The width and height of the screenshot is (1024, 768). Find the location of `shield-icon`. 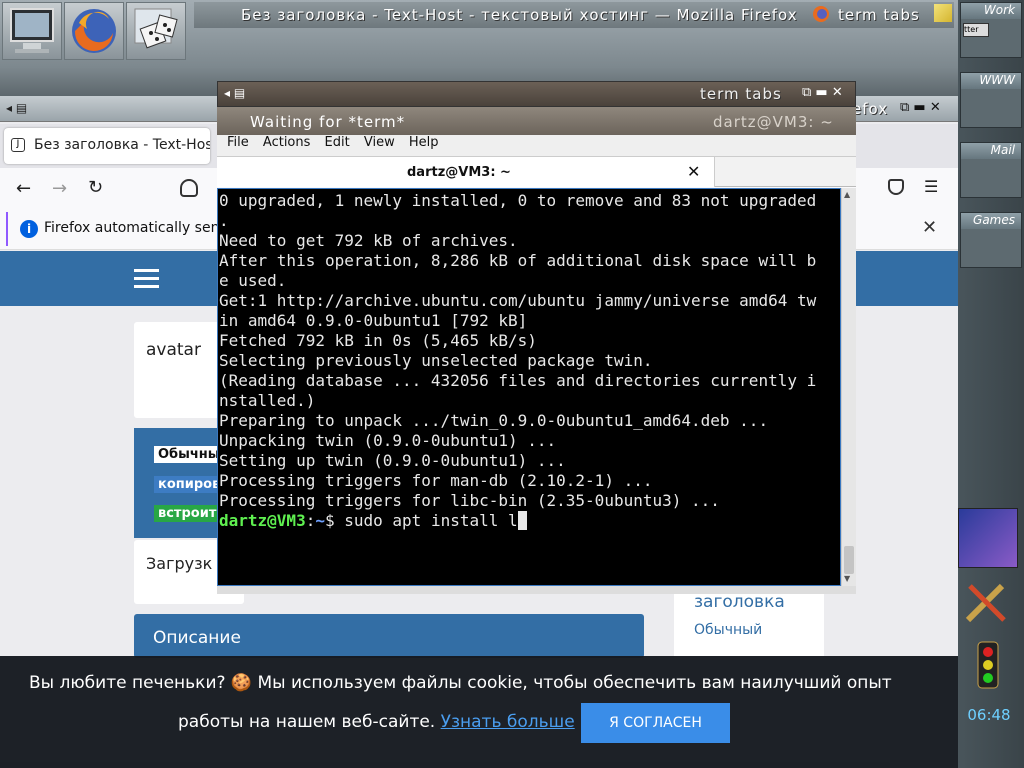

shield-icon is located at coordinates (189, 188).